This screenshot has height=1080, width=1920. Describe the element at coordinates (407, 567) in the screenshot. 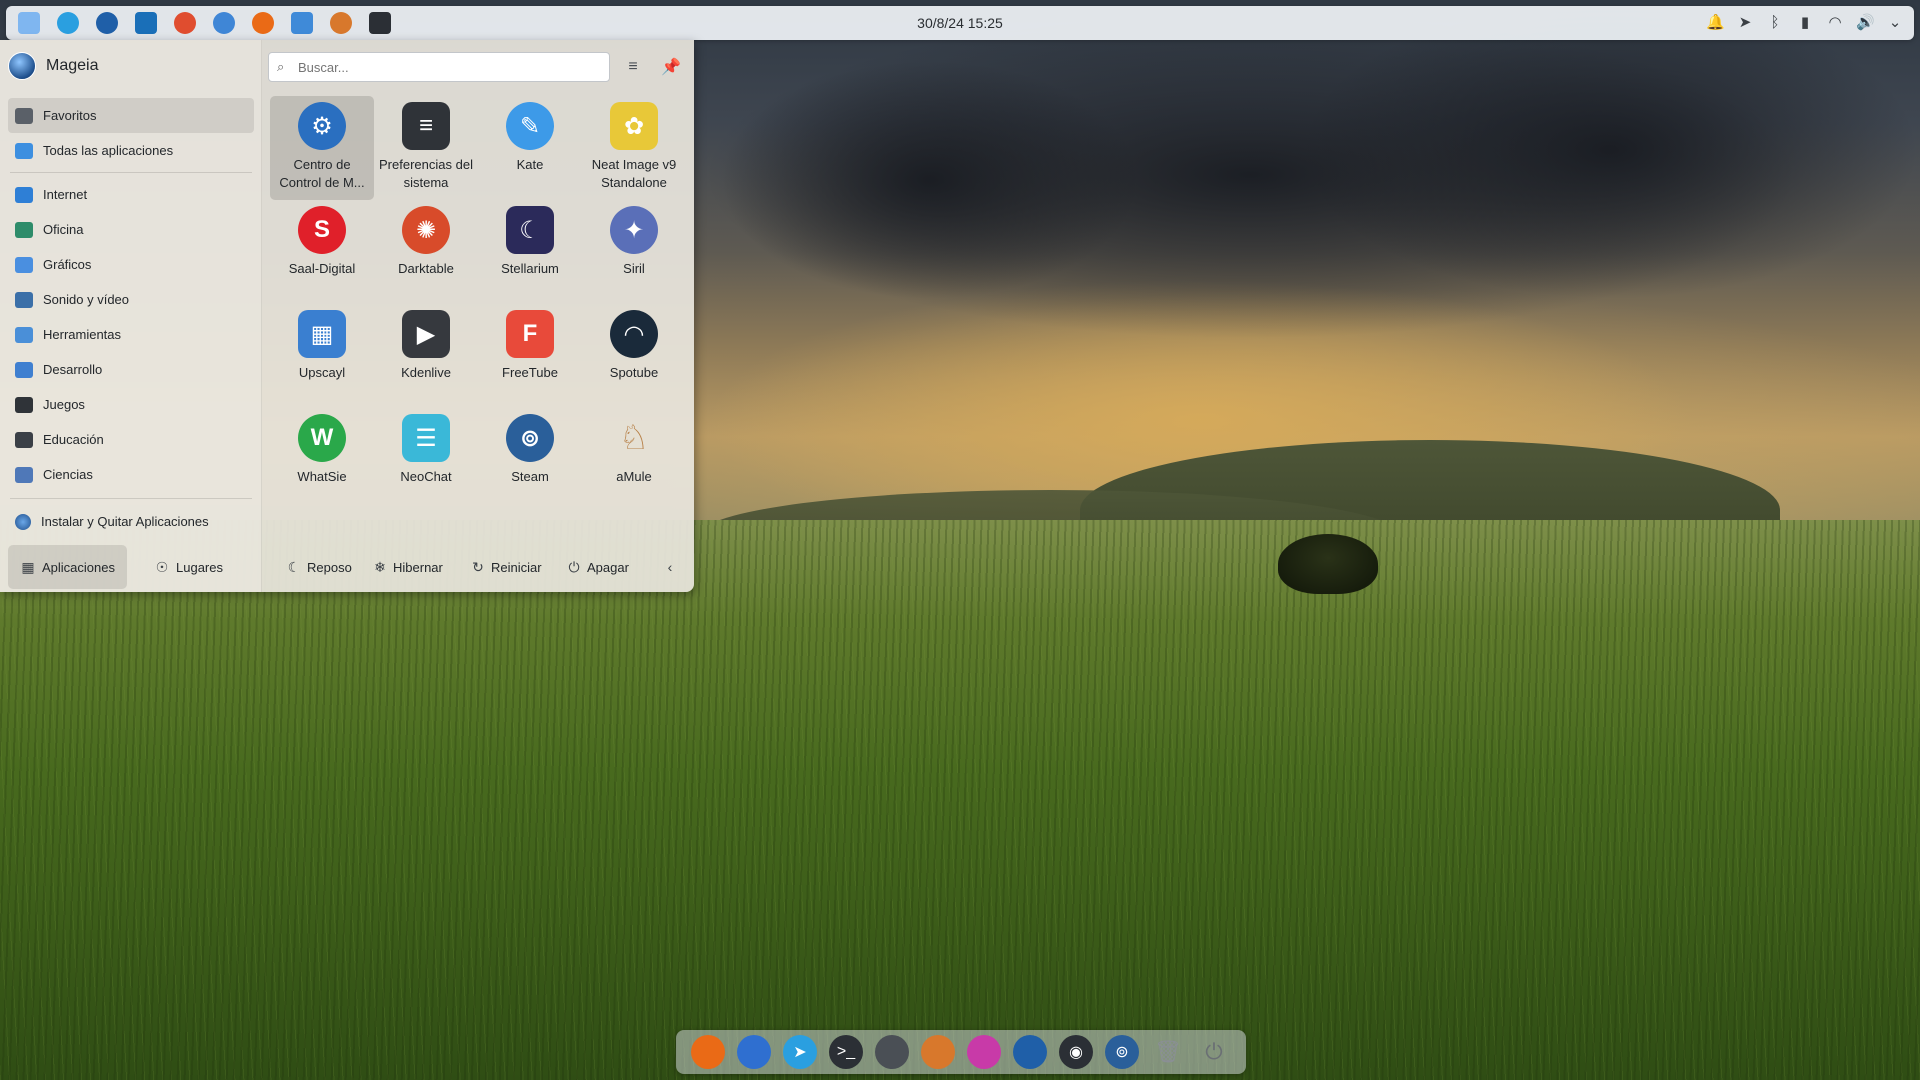

I see `hibernate-button: ❄ Hibernar` at that location.